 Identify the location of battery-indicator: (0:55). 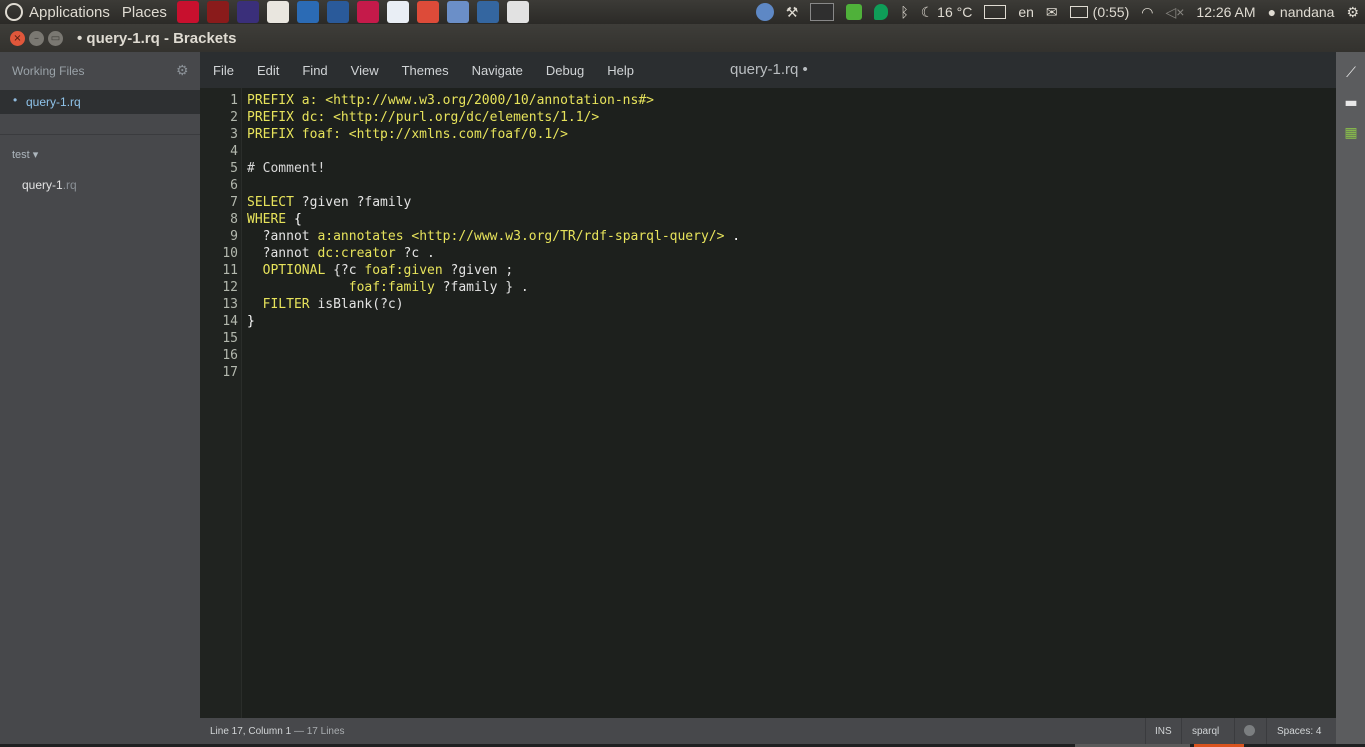
(1100, 12).